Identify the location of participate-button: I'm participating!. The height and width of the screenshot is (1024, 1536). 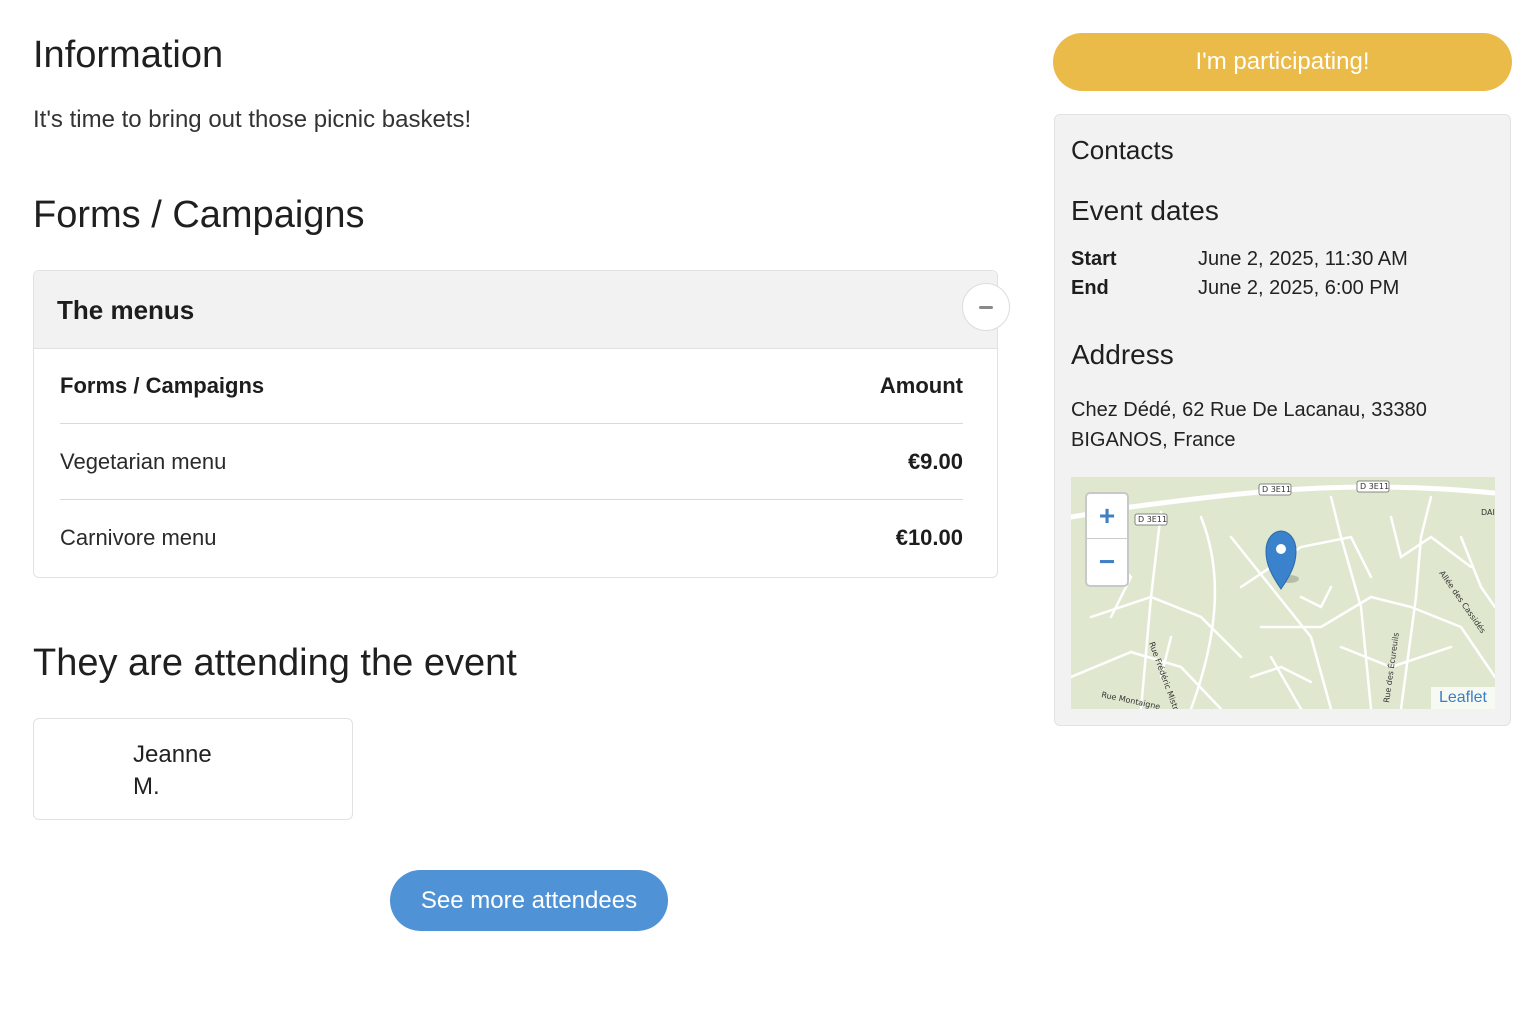
(1282, 62).